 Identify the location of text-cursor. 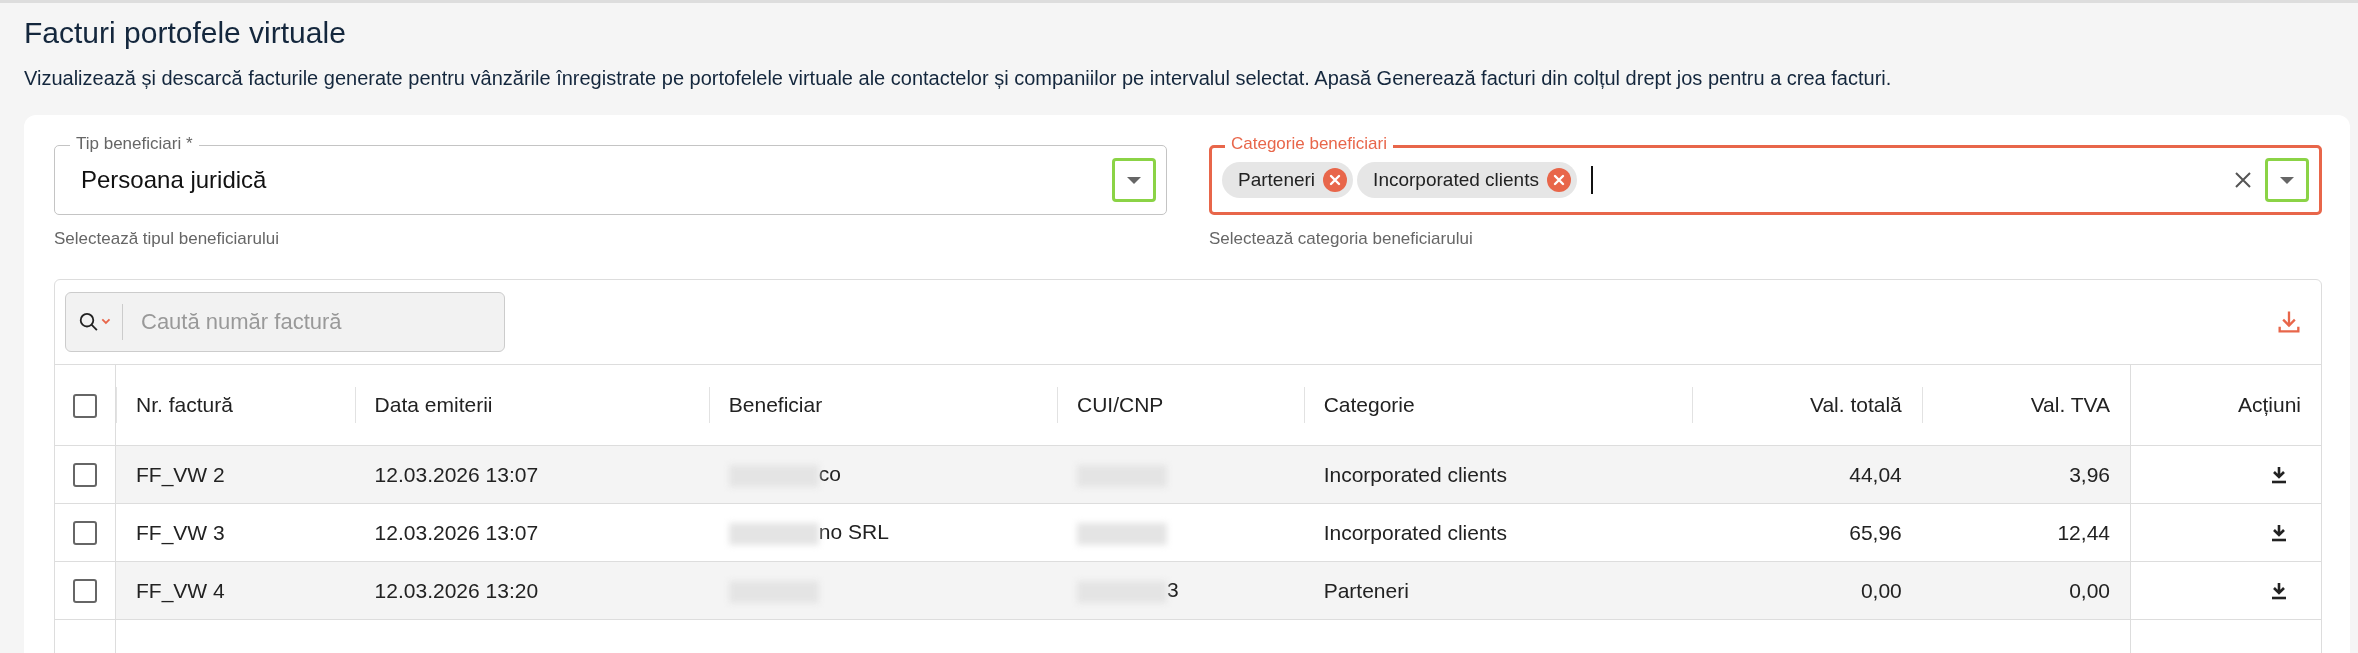
(1591, 180).